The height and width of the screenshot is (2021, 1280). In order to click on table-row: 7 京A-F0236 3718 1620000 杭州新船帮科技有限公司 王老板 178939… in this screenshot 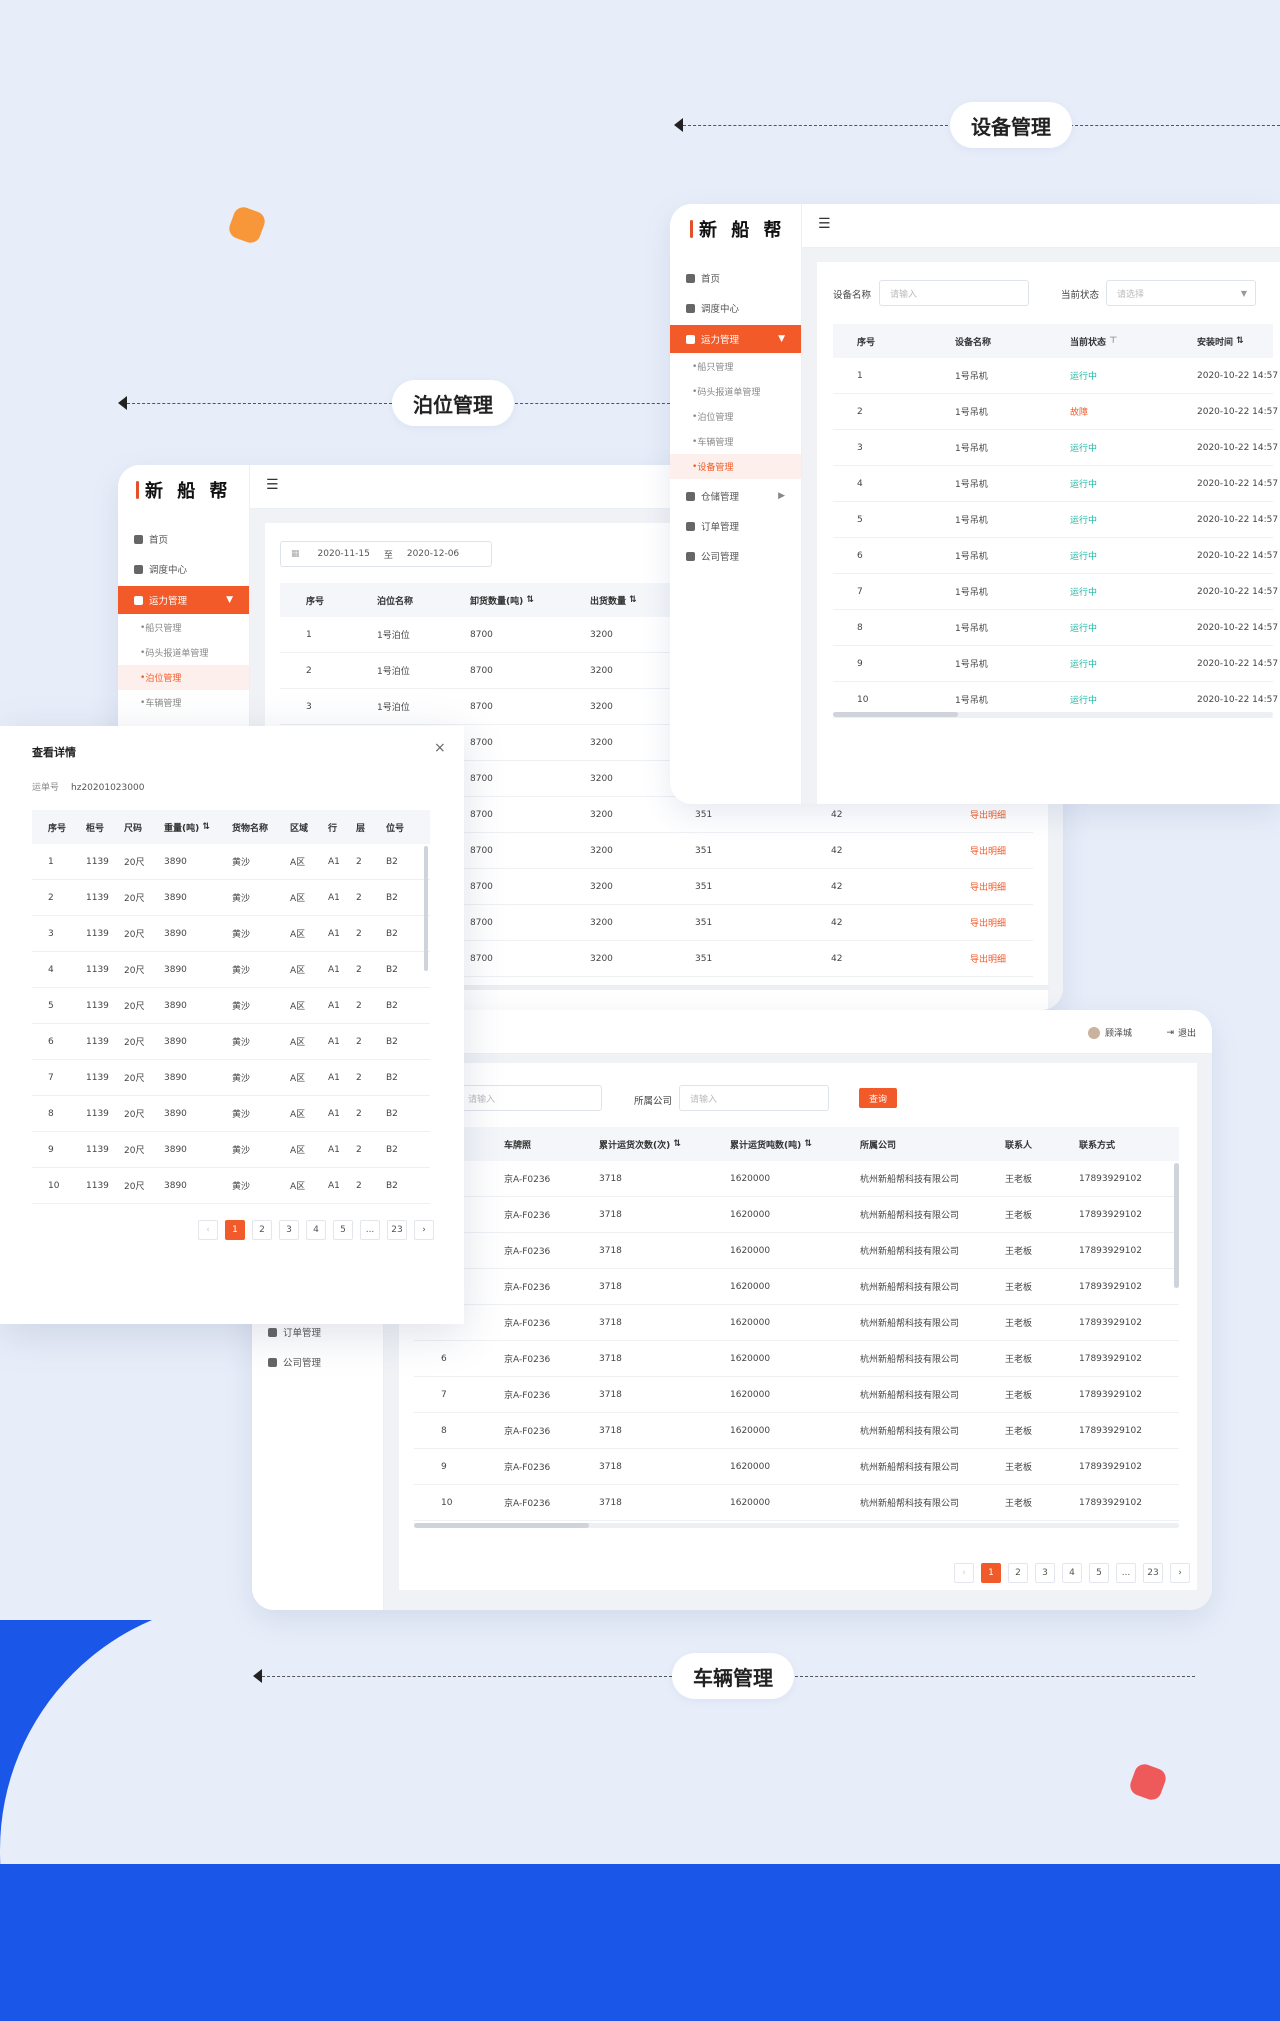, I will do `click(796, 1395)`.